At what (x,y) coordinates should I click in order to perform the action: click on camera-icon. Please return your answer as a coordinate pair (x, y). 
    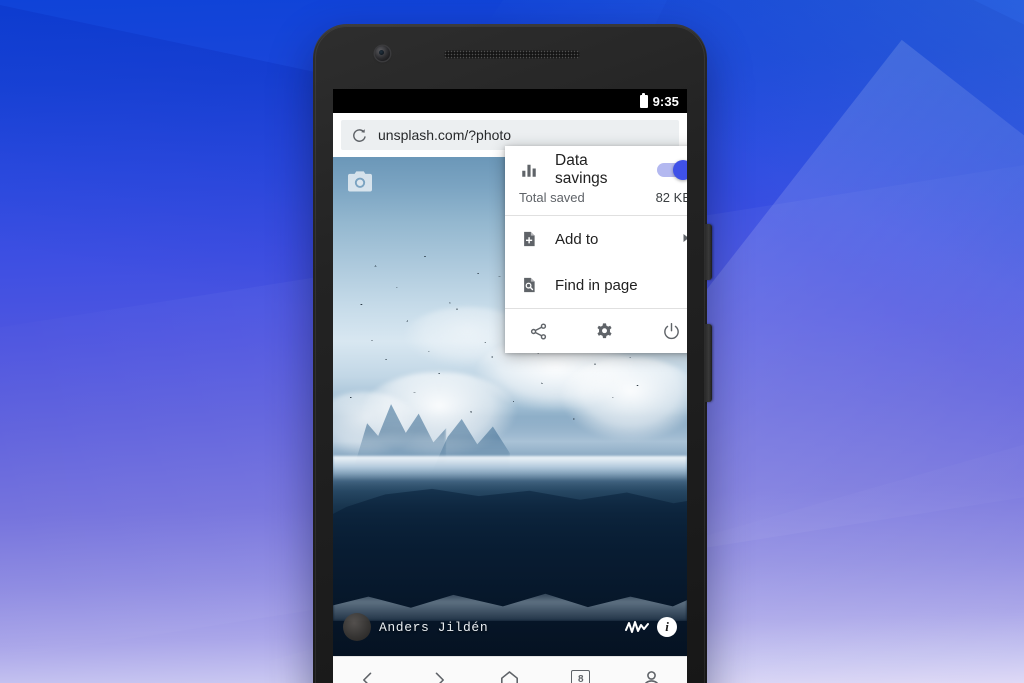
    Looking at the image, I should click on (360, 182).